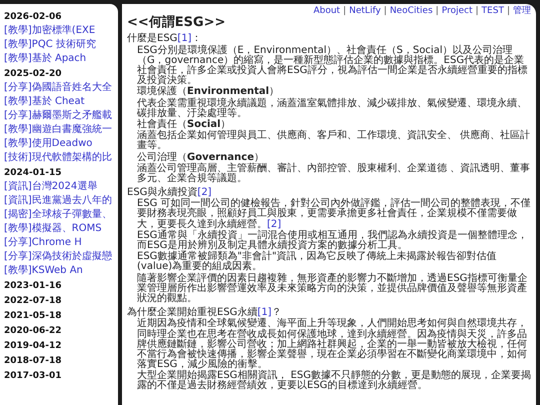 The width and height of the screenshot is (540, 405). I want to click on post-link: [分享]Chrome H, so click(43, 242).